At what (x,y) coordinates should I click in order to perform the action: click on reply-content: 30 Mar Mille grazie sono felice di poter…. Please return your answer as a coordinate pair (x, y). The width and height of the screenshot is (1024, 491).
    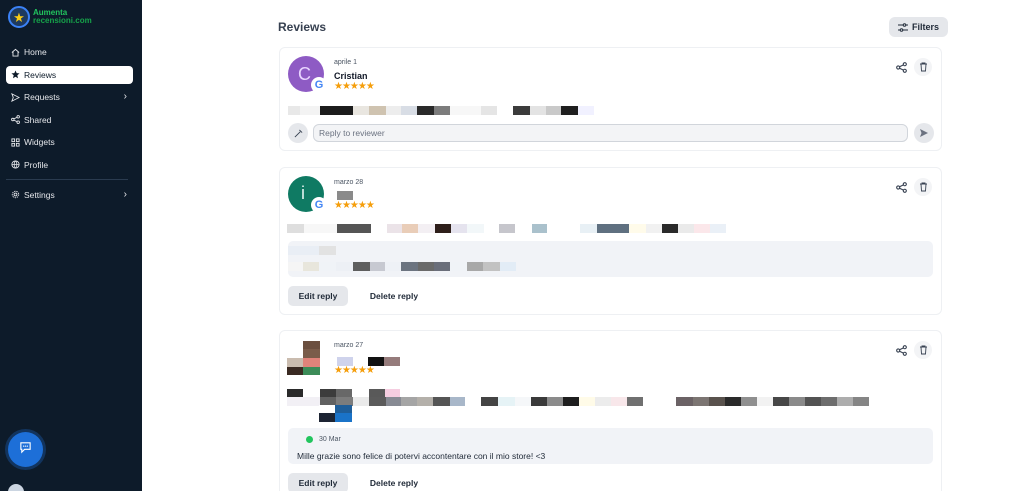
    Looking at the image, I should click on (610, 446).